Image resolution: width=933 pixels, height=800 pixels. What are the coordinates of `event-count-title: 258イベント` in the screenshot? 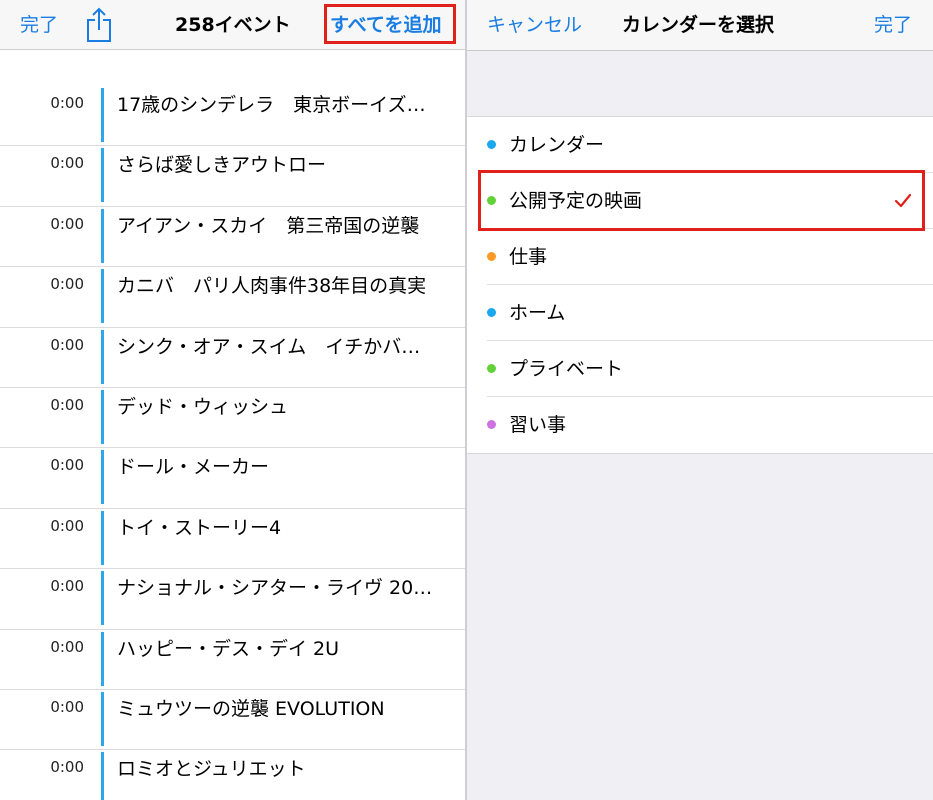 It's located at (233, 25).